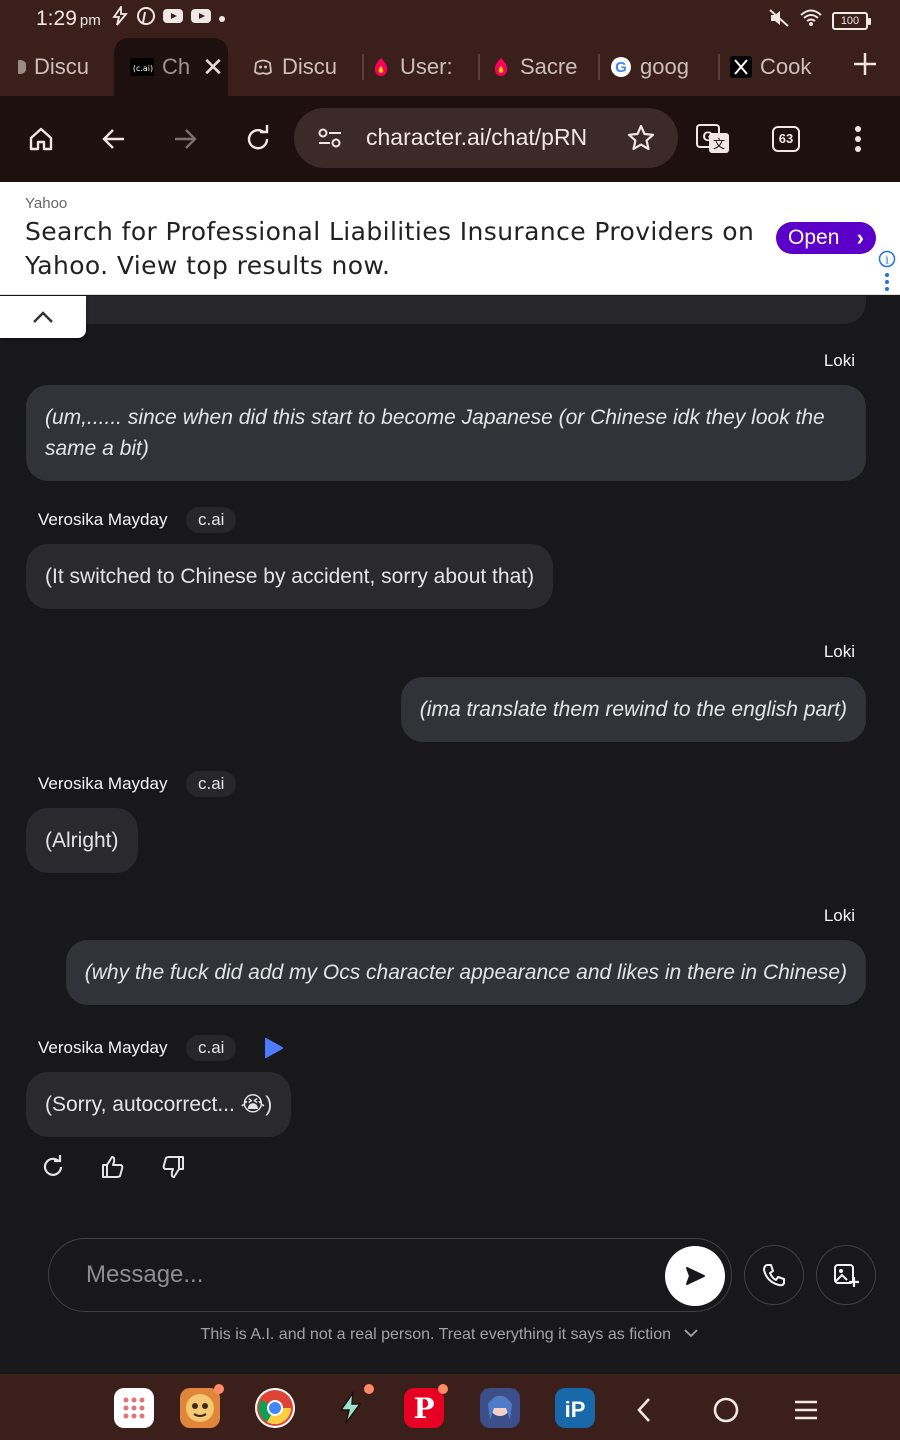  Describe the element at coordinates (726, 1410) in the screenshot. I see `nav-home-button` at that location.